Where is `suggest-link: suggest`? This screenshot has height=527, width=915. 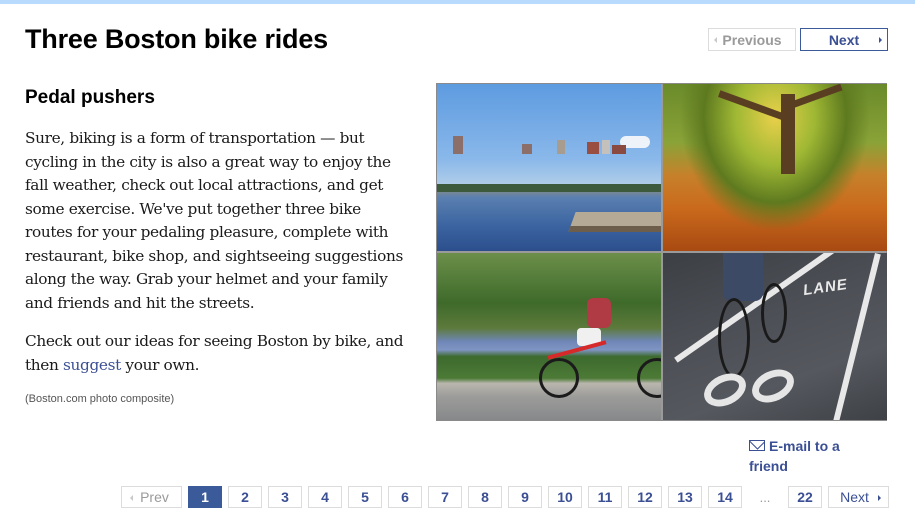
suggest-link: suggest is located at coordinates (92, 365).